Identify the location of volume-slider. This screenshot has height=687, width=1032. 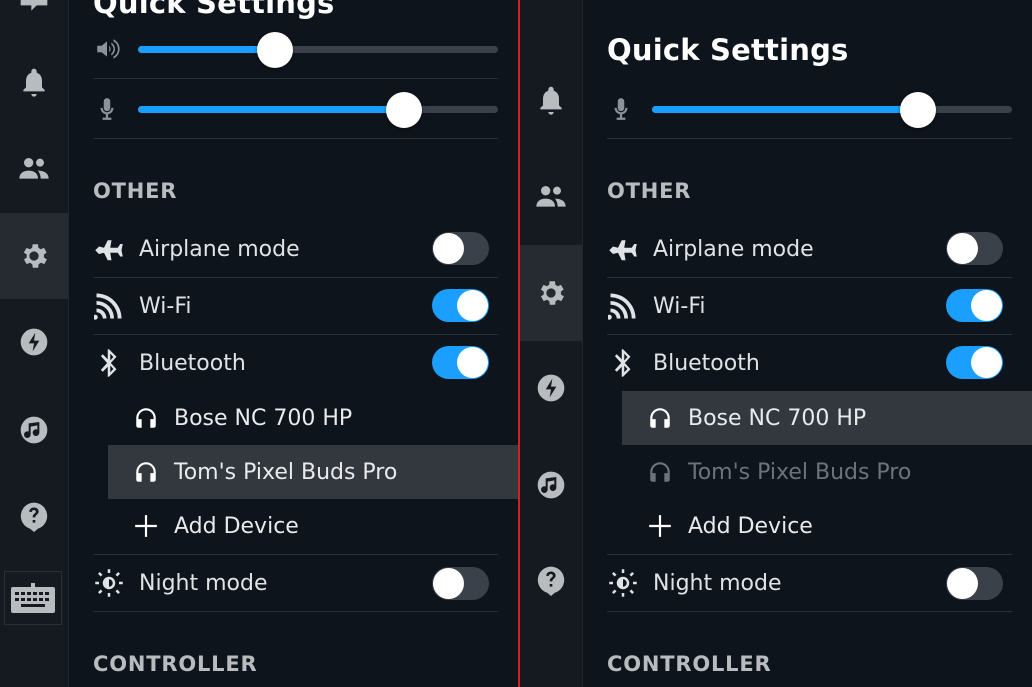
(318, 49).